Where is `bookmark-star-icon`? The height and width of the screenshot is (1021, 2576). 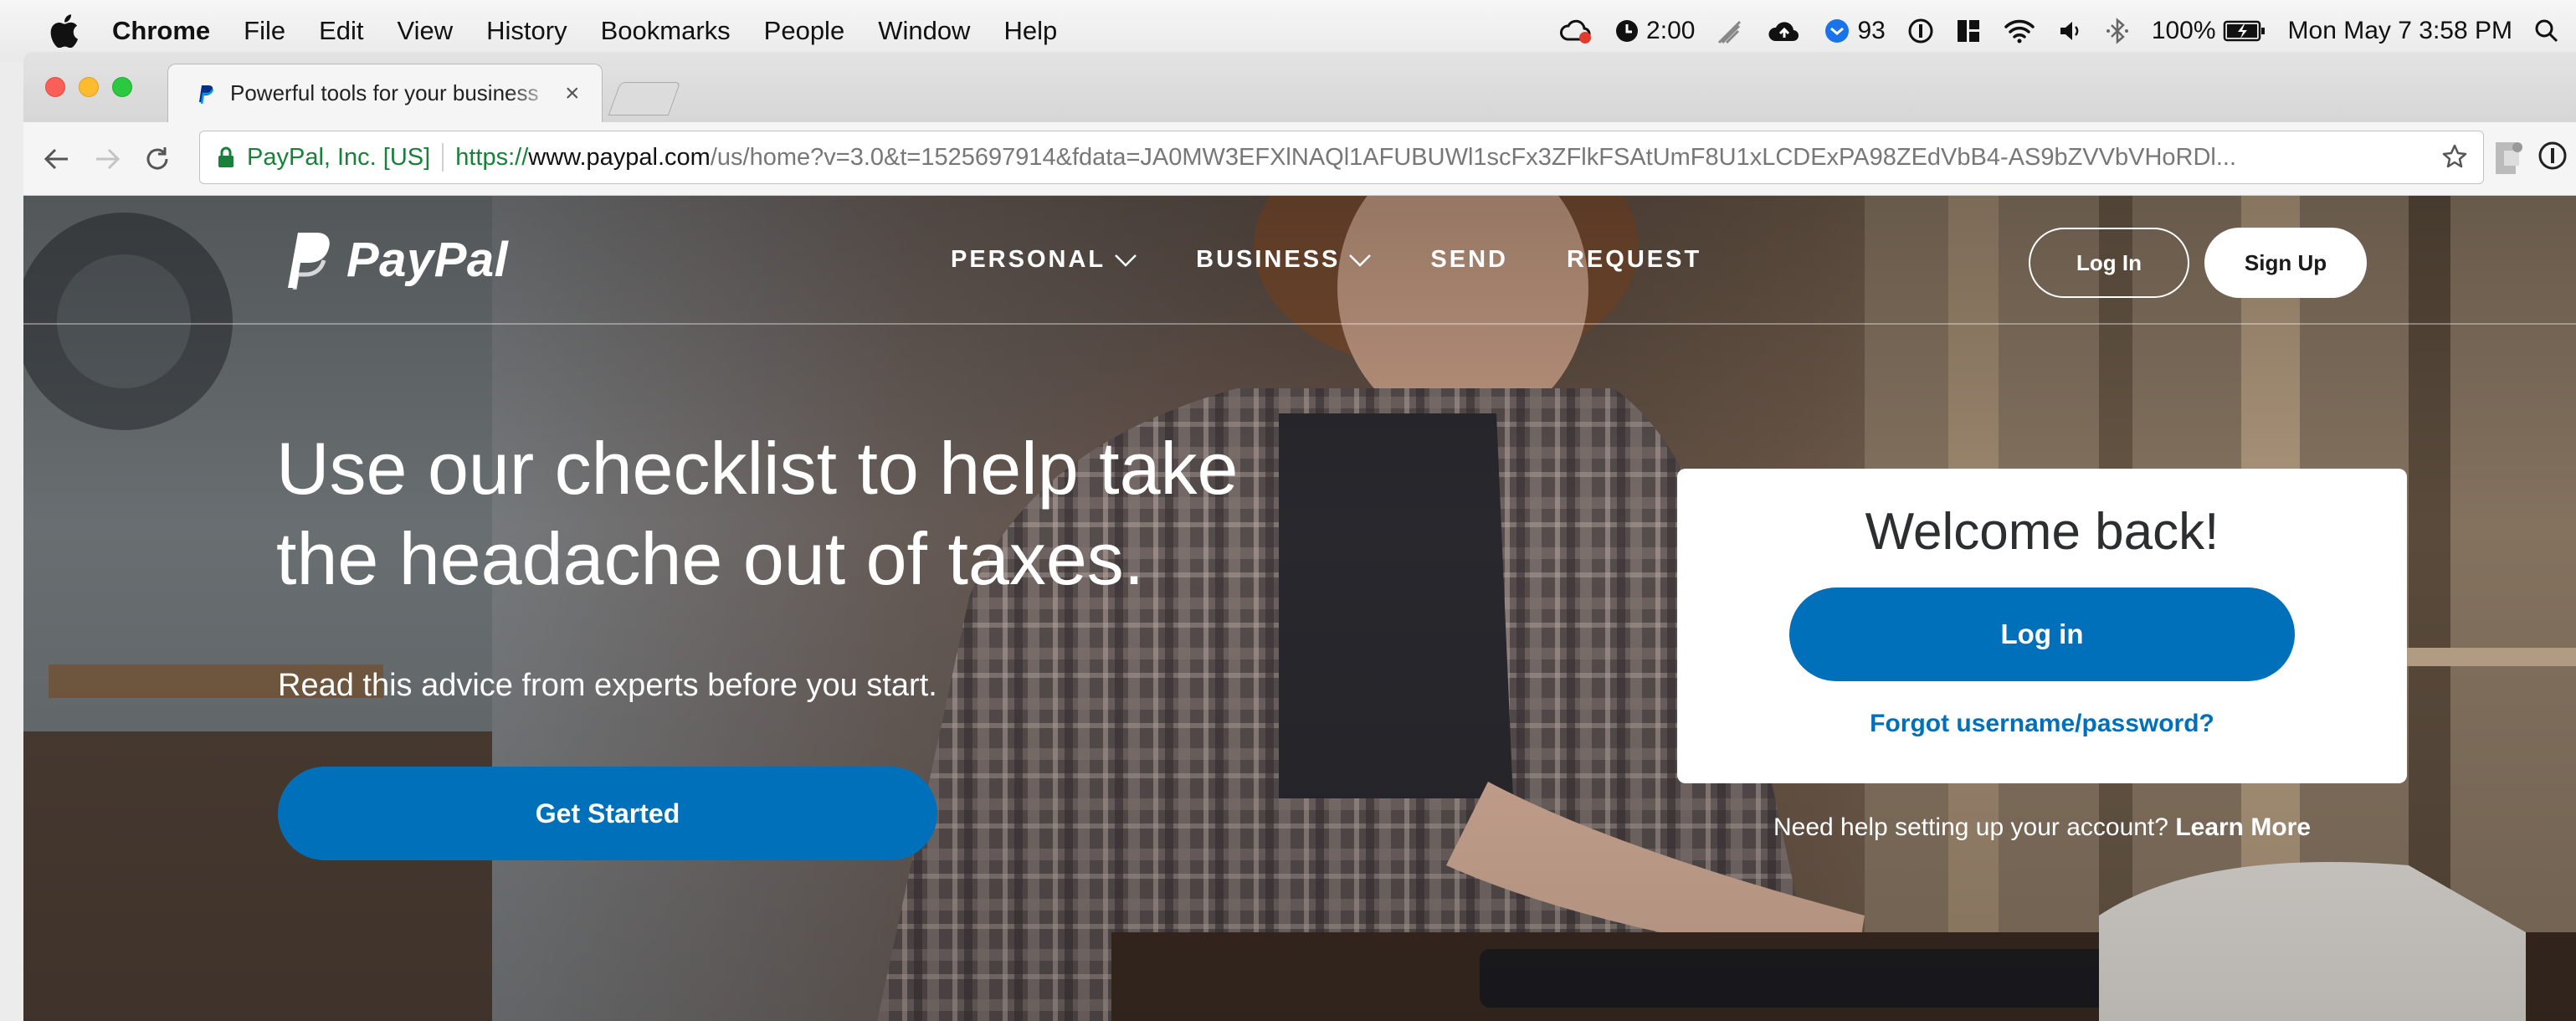 bookmark-star-icon is located at coordinates (2454, 156).